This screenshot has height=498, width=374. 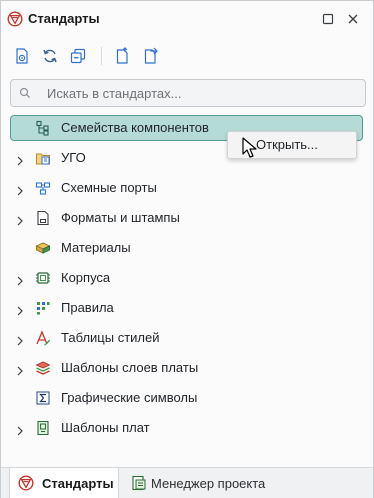 I want to click on tree-item-materials: Материалы, so click(x=187, y=248).